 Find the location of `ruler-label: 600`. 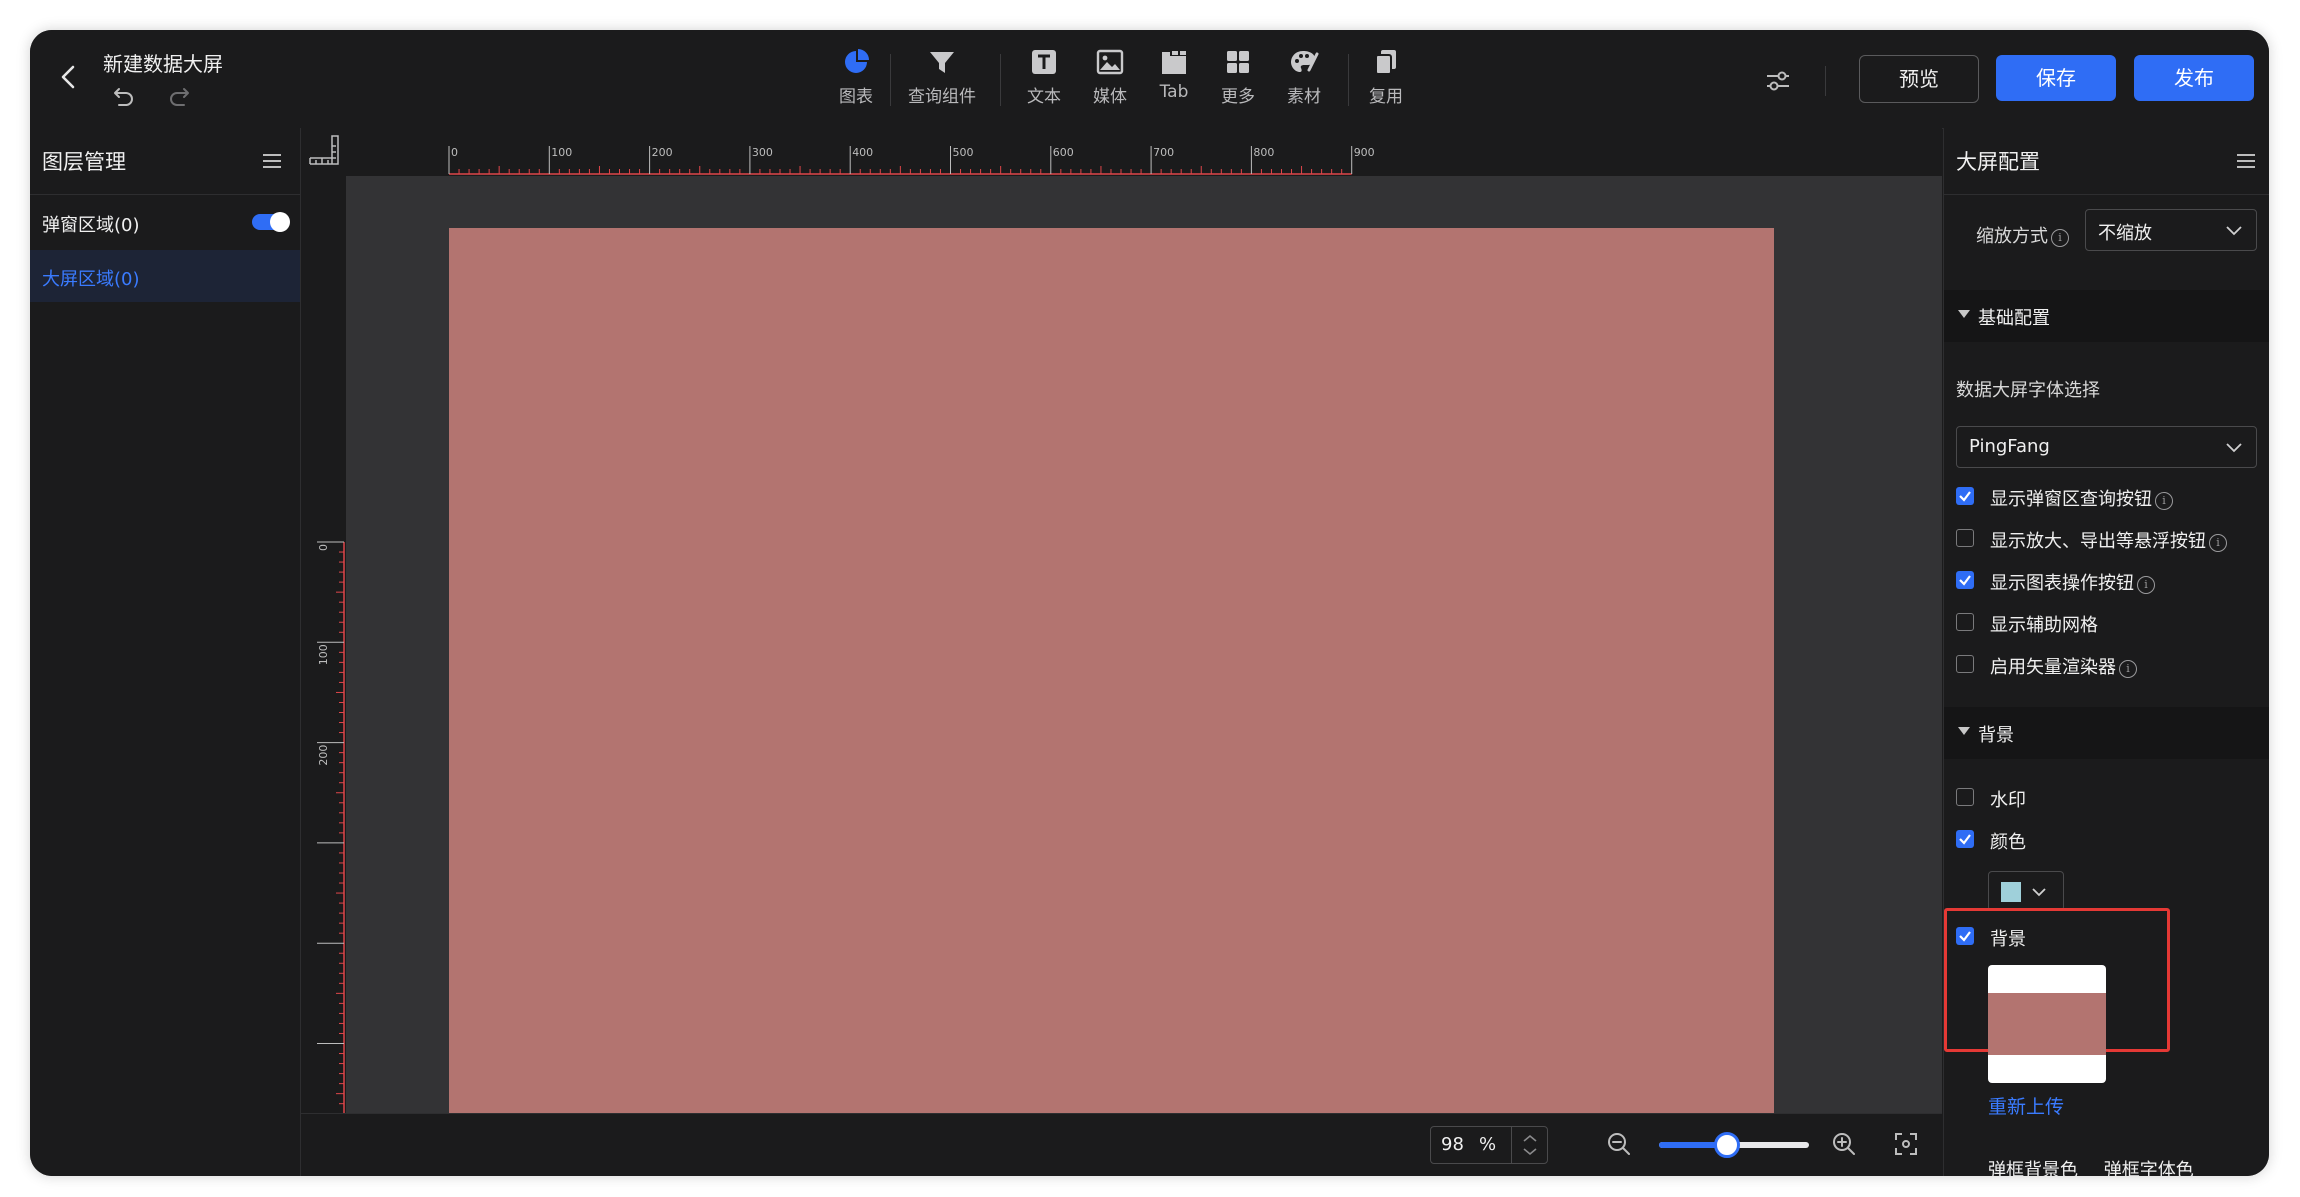

ruler-label: 600 is located at coordinates (1063, 152).